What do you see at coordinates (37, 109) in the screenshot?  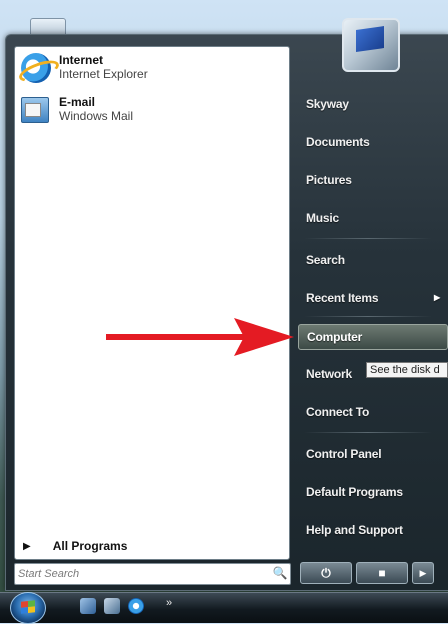 I see `windows-mail-icon` at bounding box center [37, 109].